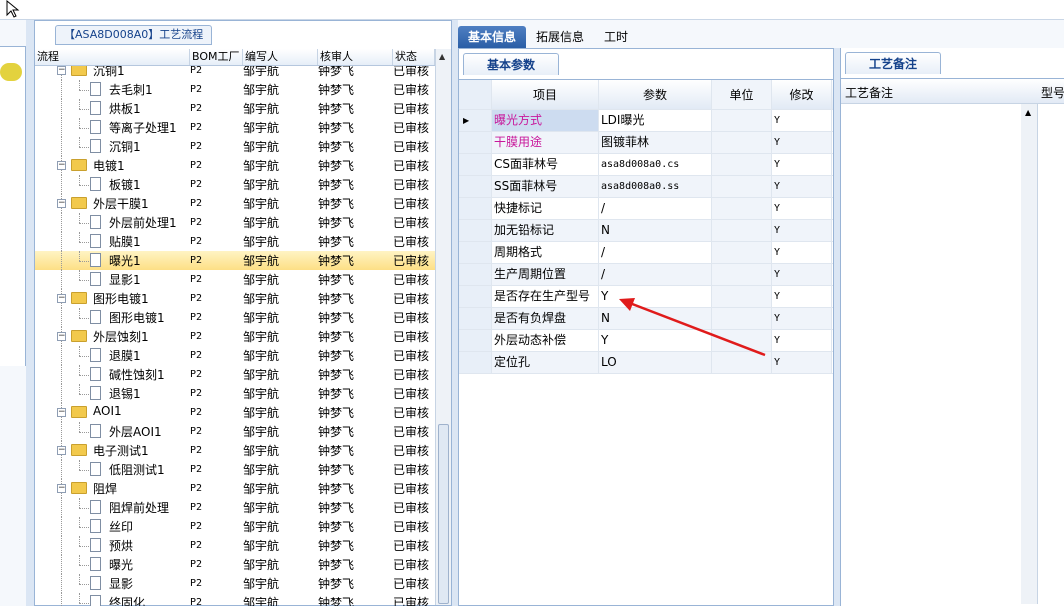  I want to click on params-row: 是否有负焊盘 N Y, so click(646, 319).